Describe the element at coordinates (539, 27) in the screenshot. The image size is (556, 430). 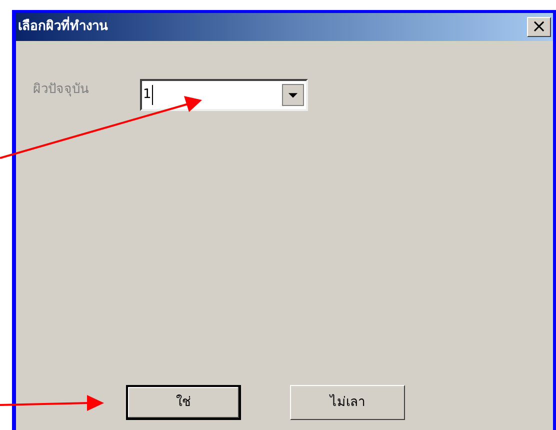
I see `close-button: ×` at that location.